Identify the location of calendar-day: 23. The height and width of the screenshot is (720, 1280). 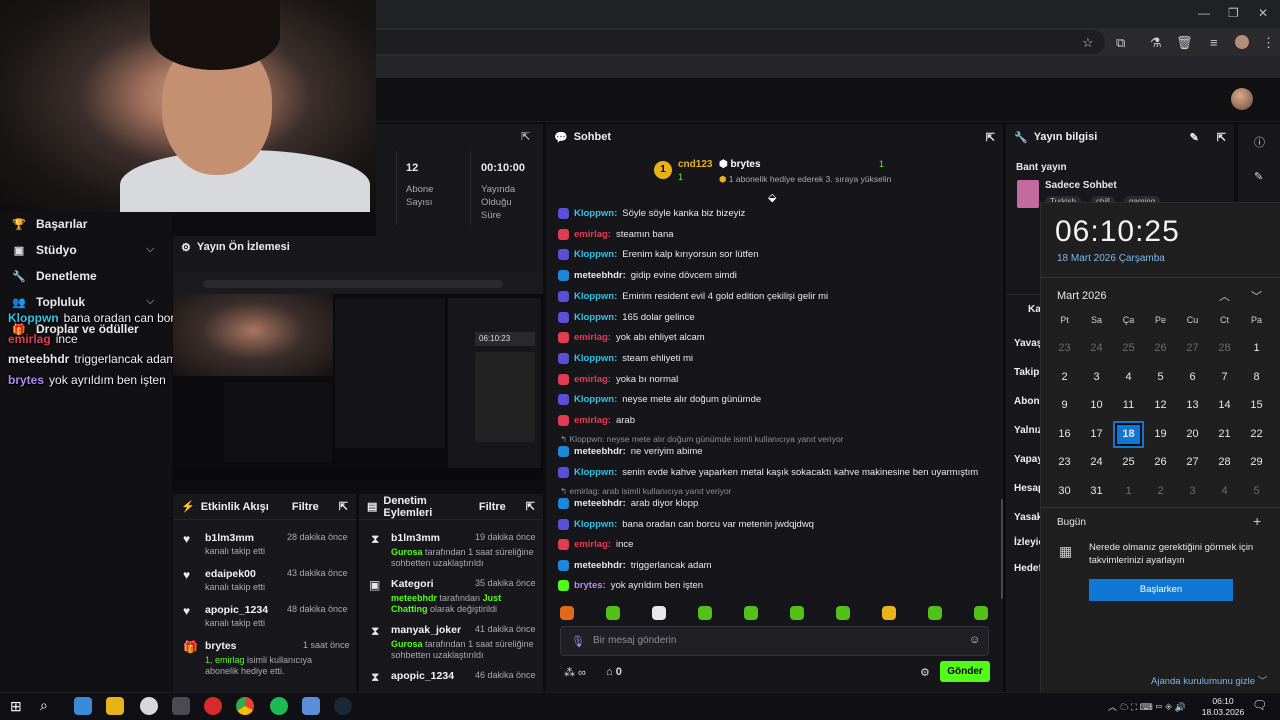
(1064, 462).